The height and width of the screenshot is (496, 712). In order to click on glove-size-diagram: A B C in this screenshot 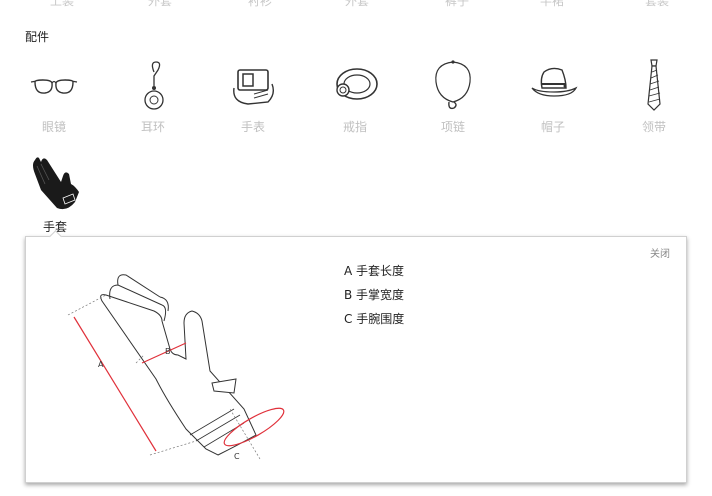, I will do `click(176, 367)`.